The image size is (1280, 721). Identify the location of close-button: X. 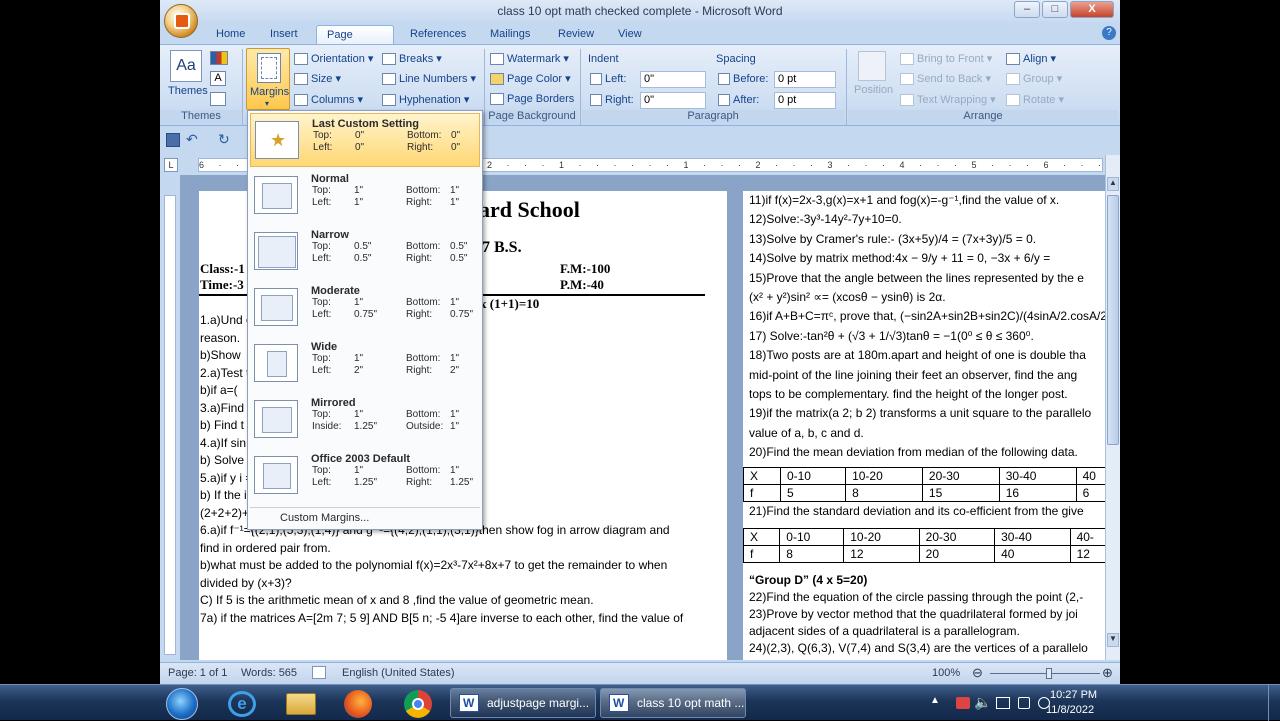
(1092, 9).